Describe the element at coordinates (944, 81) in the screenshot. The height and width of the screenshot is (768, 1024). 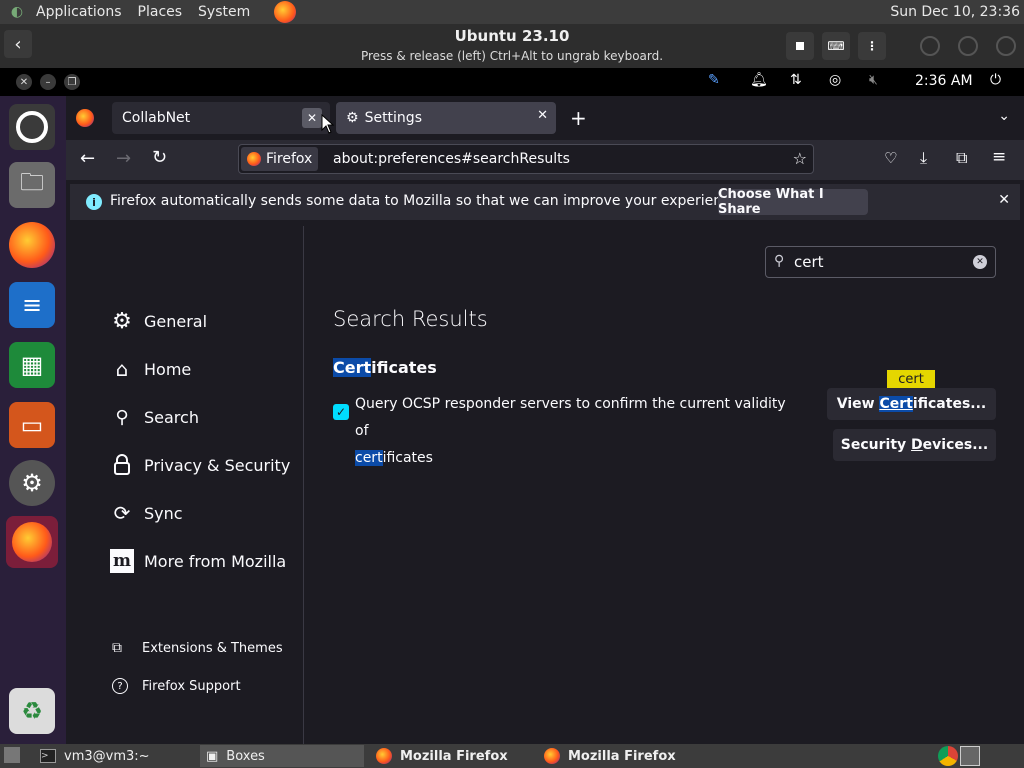
I see `guest-clock: 2:36 AM` at that location.